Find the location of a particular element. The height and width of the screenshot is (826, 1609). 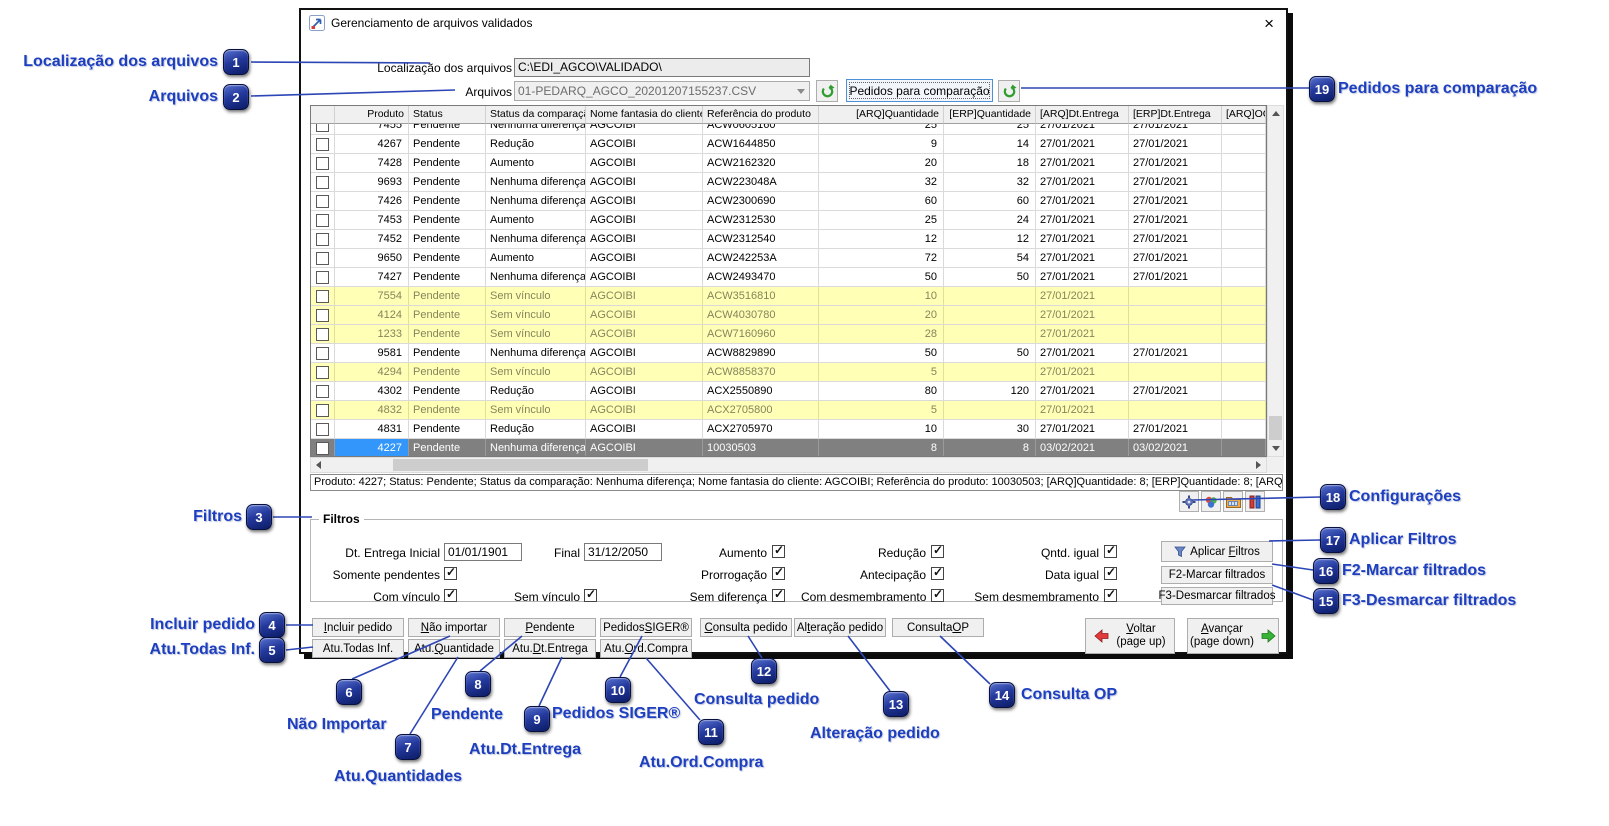

atu-dt-entrega-button: Atu. Dt.Entrega is located at coordinates (550, 648).